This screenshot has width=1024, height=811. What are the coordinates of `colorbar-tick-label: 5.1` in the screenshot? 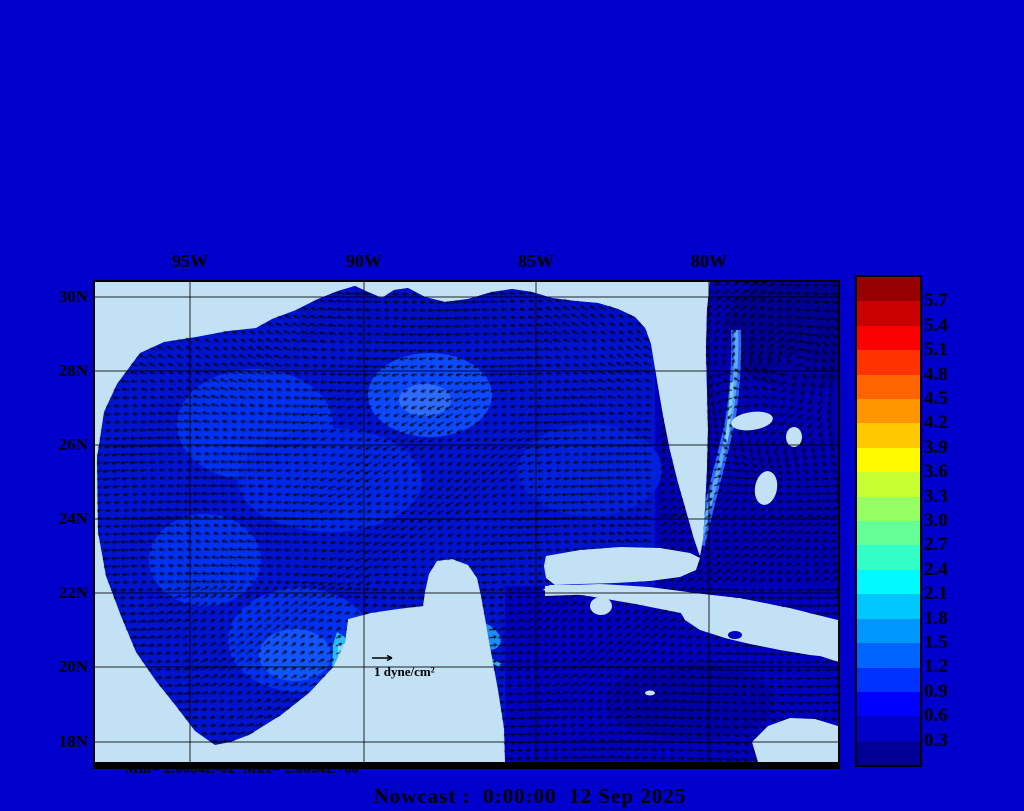 It's located at (936, 350).